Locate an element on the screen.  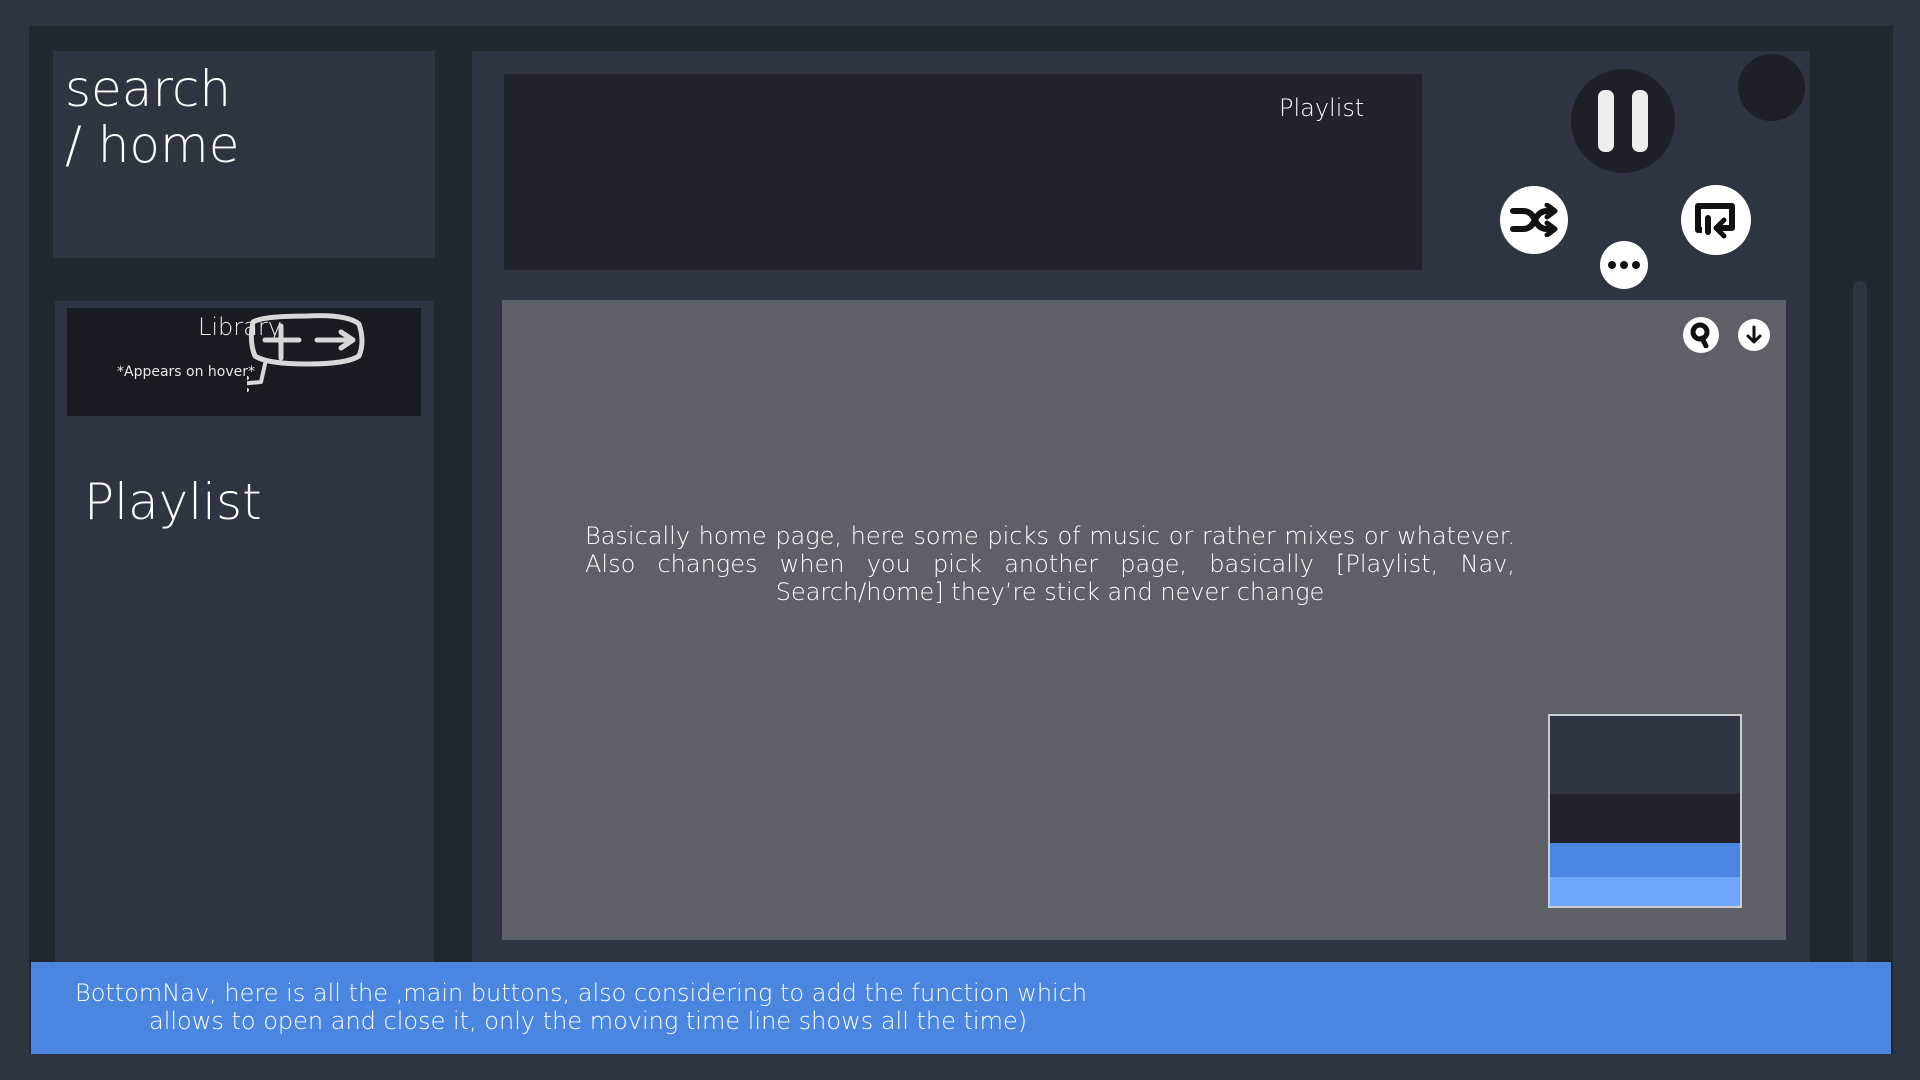
content-search-button is located at coordinates (1701, 335).